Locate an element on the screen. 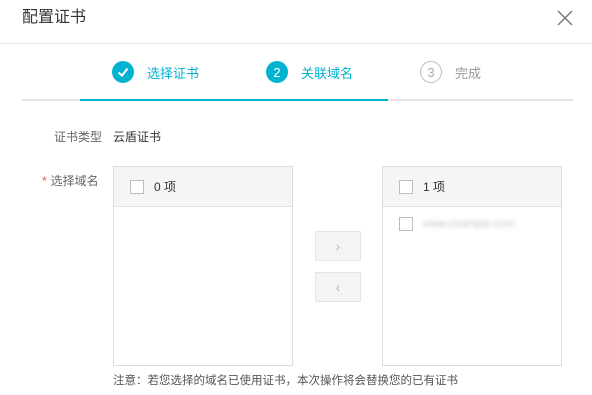 The image size is (592, 395). list-item: www.example.com is located at coordinates (472, 224).